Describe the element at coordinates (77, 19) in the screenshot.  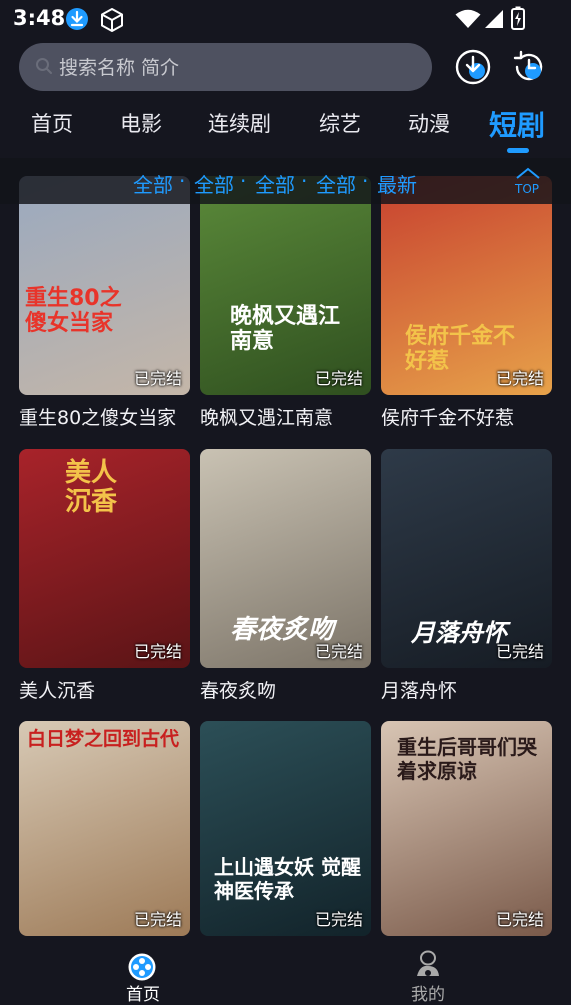
I see `download-notification-icon` at that location.